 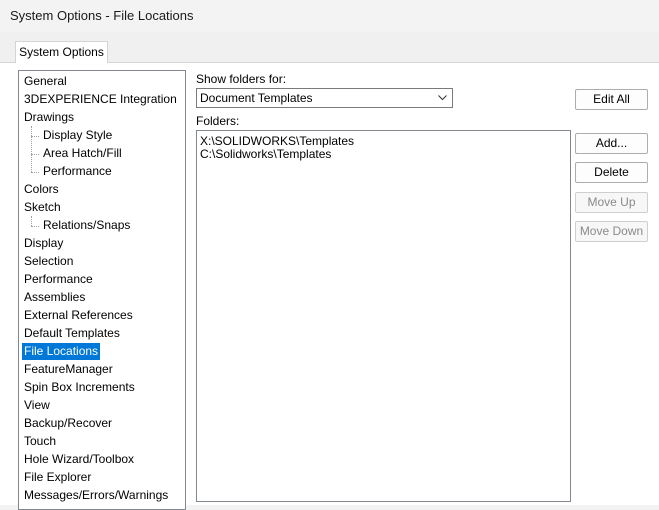 What do you see at coordinates (218, 121) in the screenshot?
I see `folders-label: Folders:` at bounding box center [218, 121].